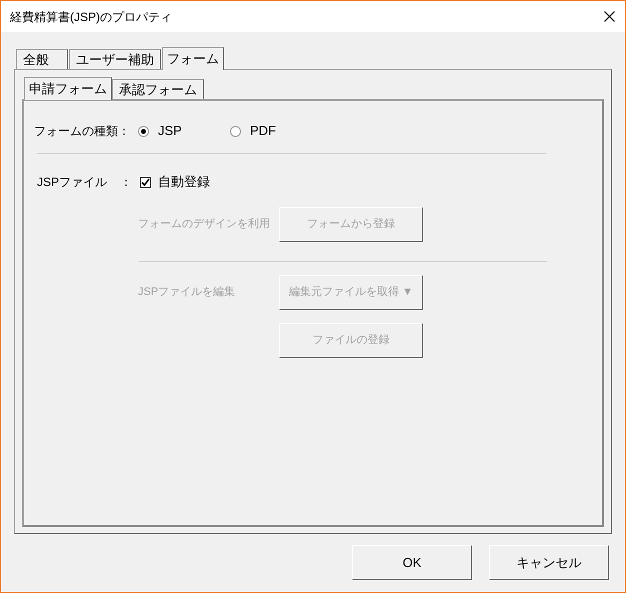  Describe the element at coordinates (126, 182) in the screenshot. I see `colon-label: ：` at that location.